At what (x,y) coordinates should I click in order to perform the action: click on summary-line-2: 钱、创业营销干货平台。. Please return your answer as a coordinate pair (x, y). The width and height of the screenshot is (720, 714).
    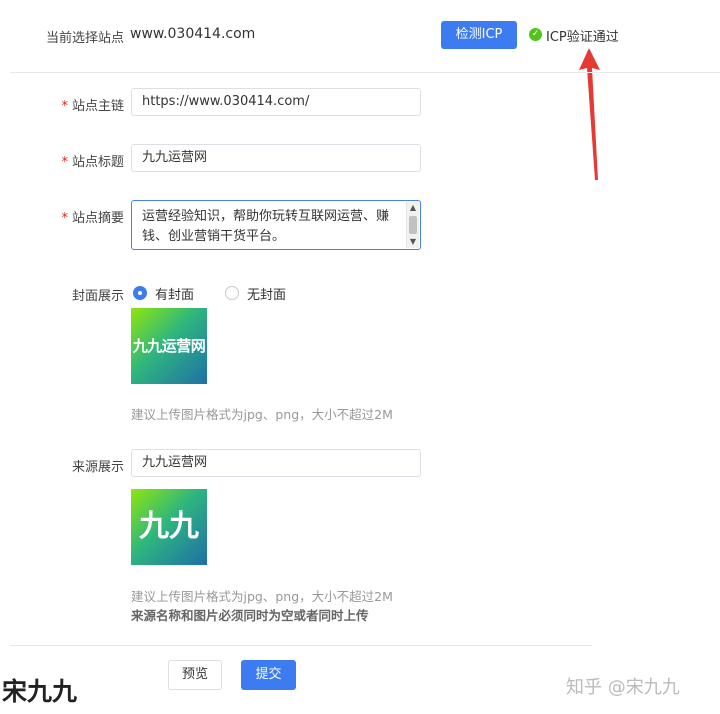
    Looking at the image, I should click on (214, 236).